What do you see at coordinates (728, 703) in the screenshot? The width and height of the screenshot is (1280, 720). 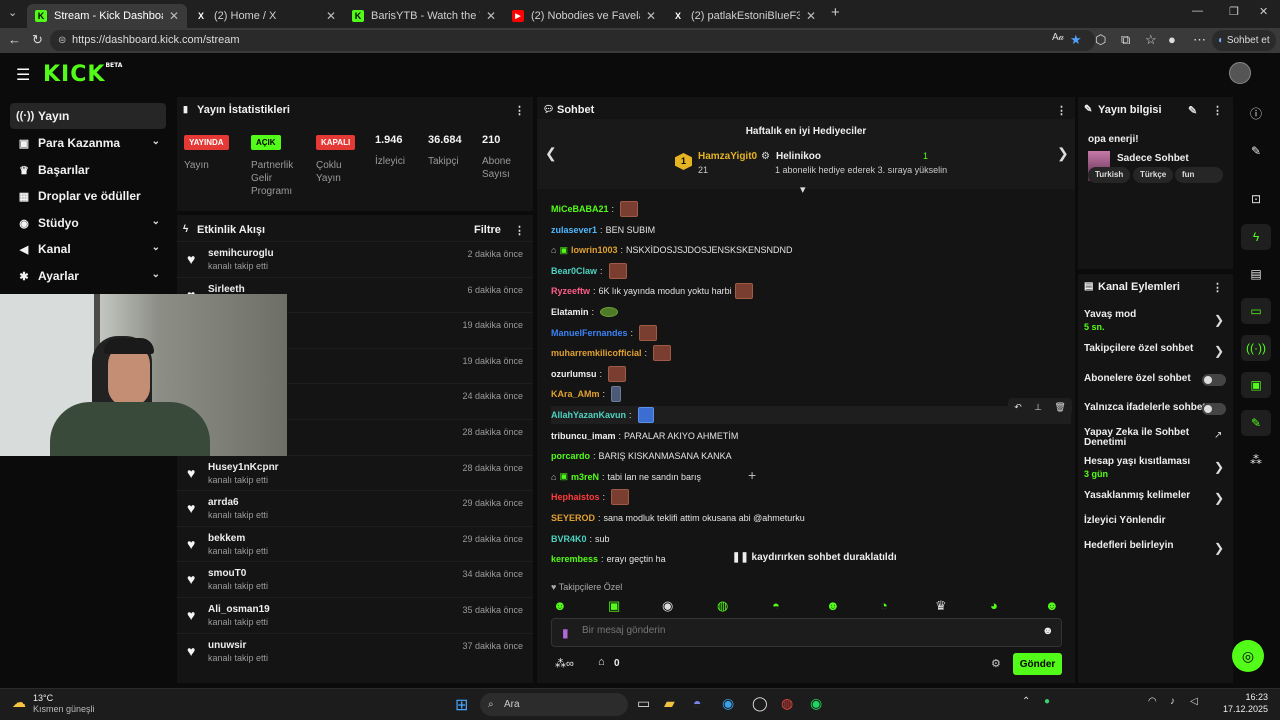 I see `edge-icon: ◉` at bounding box center [728, 703].